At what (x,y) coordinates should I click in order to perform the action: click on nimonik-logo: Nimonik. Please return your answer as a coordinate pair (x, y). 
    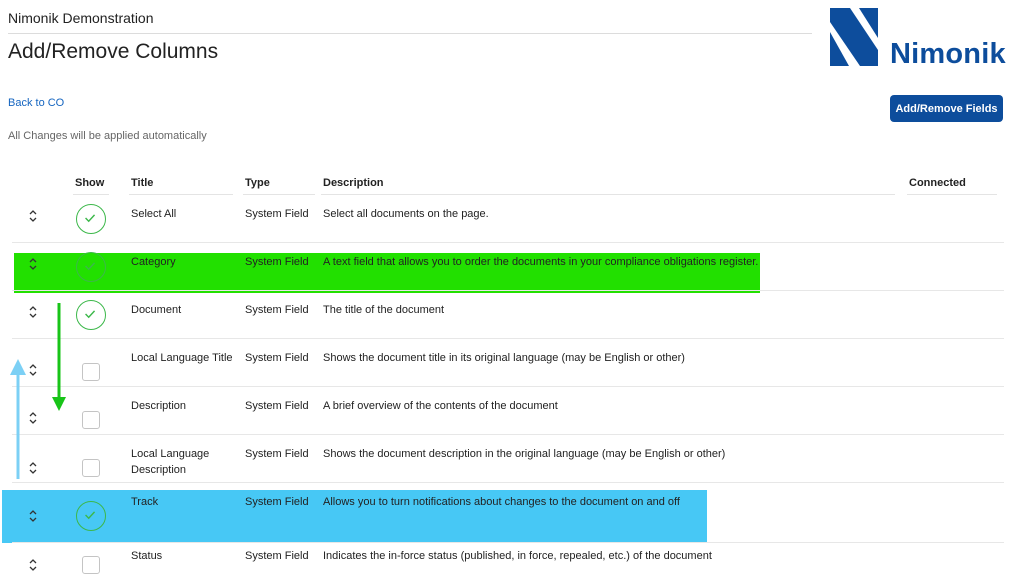
    Looking at the image, I should click on (920, 39).